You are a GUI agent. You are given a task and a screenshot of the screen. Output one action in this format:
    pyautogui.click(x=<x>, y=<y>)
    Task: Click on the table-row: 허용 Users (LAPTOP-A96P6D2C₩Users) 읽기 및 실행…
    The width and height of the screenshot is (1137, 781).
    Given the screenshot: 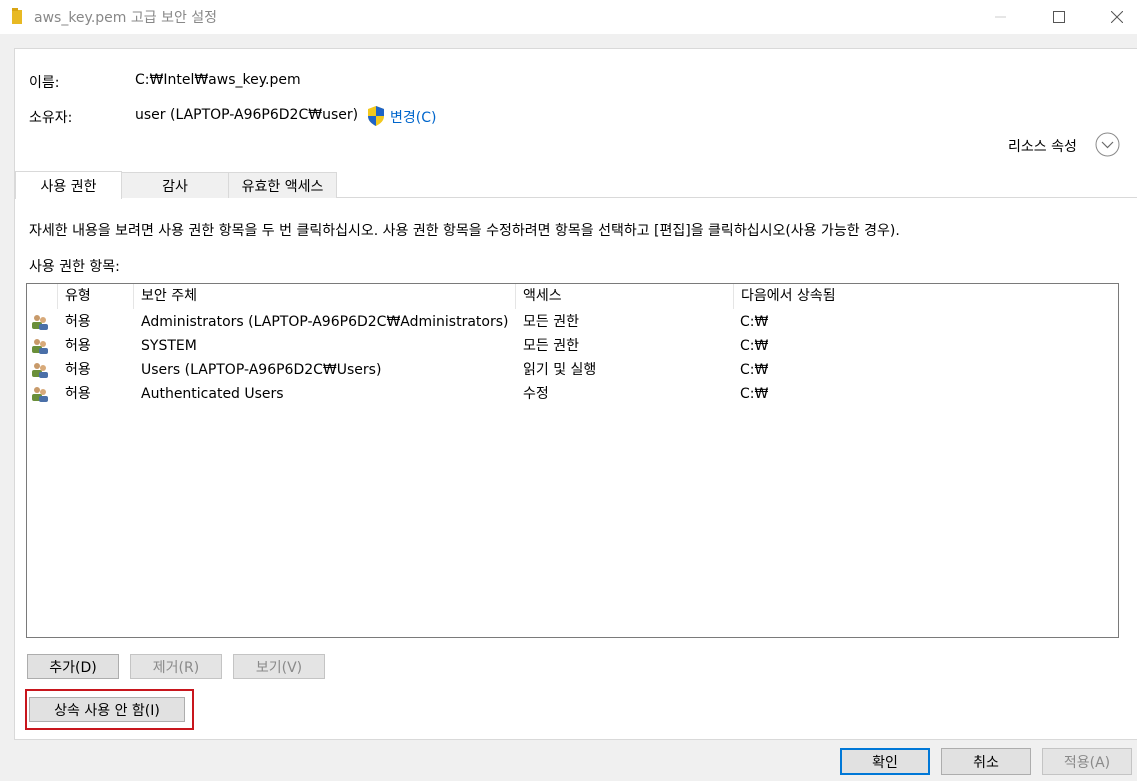 What is the action you would take?
    pyautogui.click(x=572, y=370)
    